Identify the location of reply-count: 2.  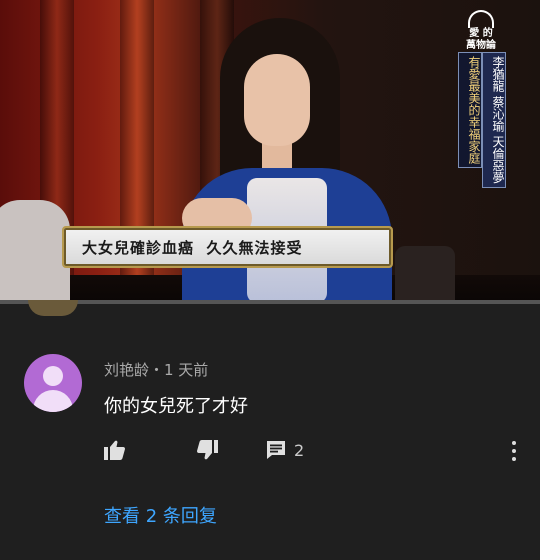
(299, 450).